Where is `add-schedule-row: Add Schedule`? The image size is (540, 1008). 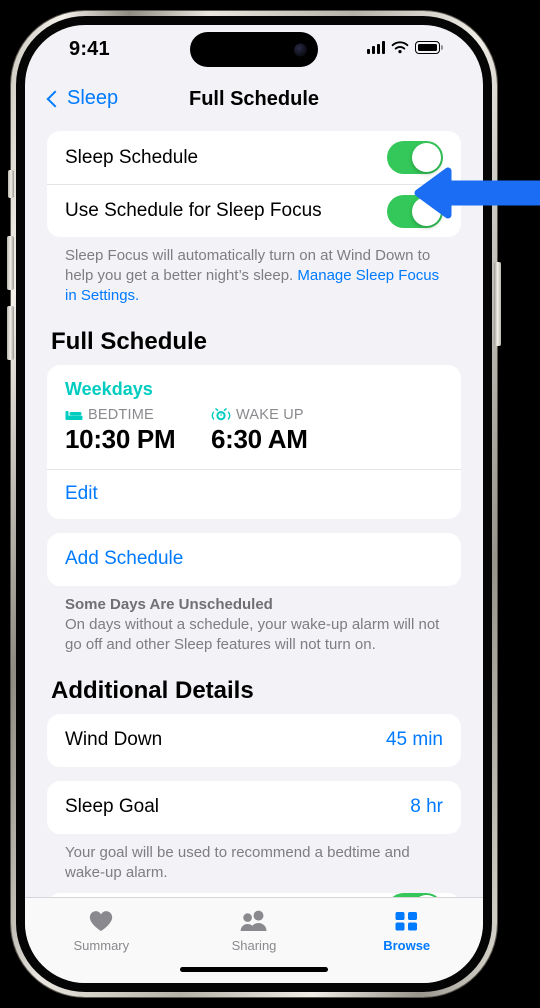 add-schedule-row: Add Schedule is located at coordinates (254, 559).